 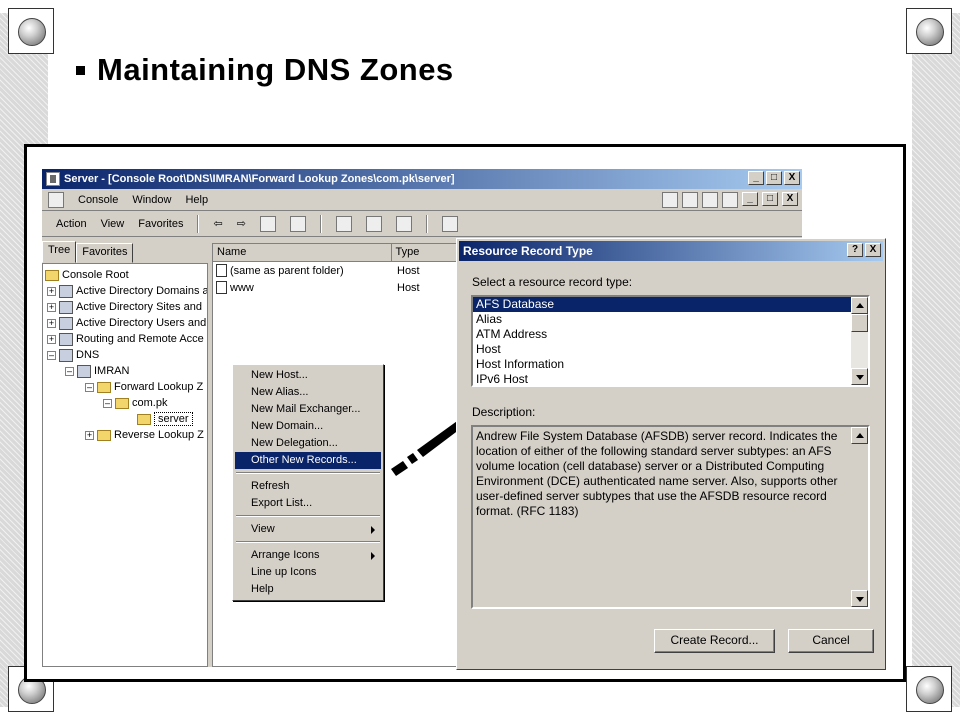 I want to click on select-type-label: Select a resource record type:, so click(x=552, y=282).